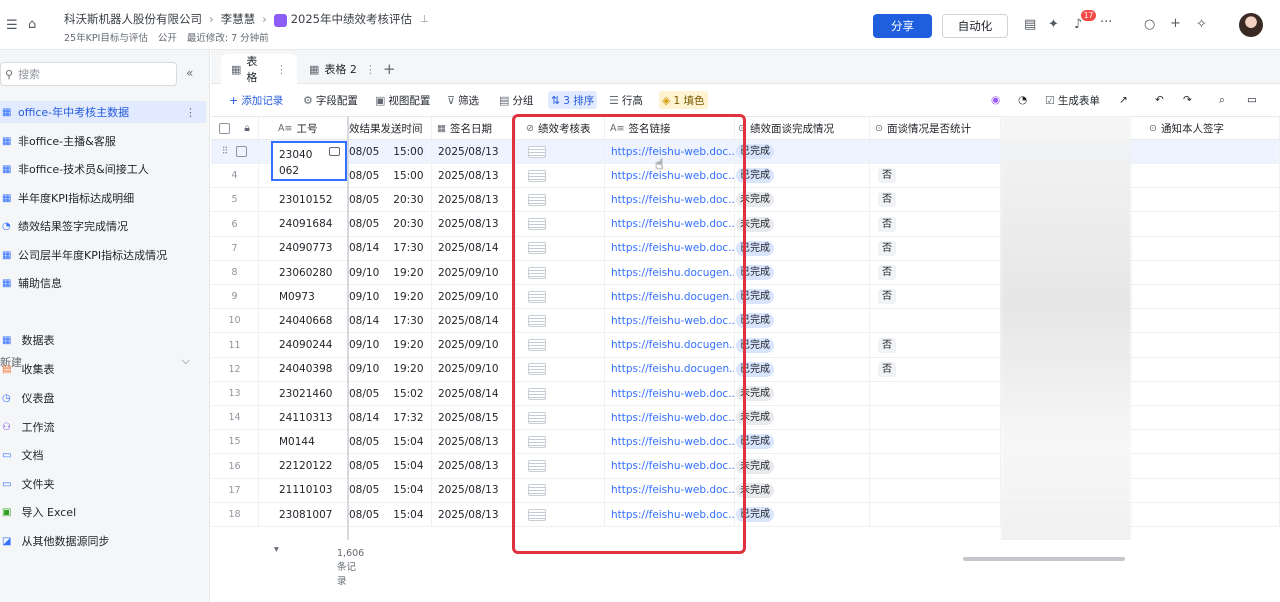  What do you see at coordinates (225, 151) in the screenshot?
I see `drag-handle-icon: ⠿` at bounding box center [225, 151].